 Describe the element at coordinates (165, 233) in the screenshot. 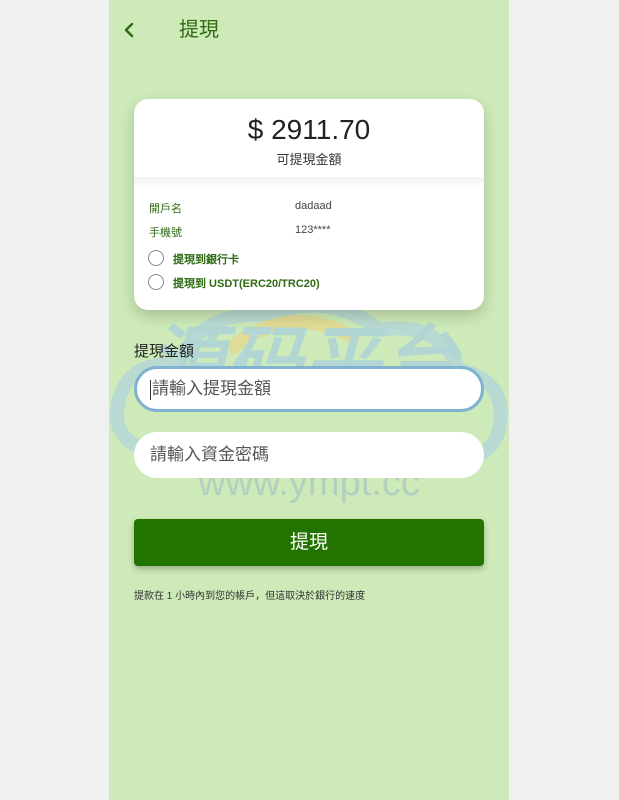

I see `phone-key: 手機號` at that location.